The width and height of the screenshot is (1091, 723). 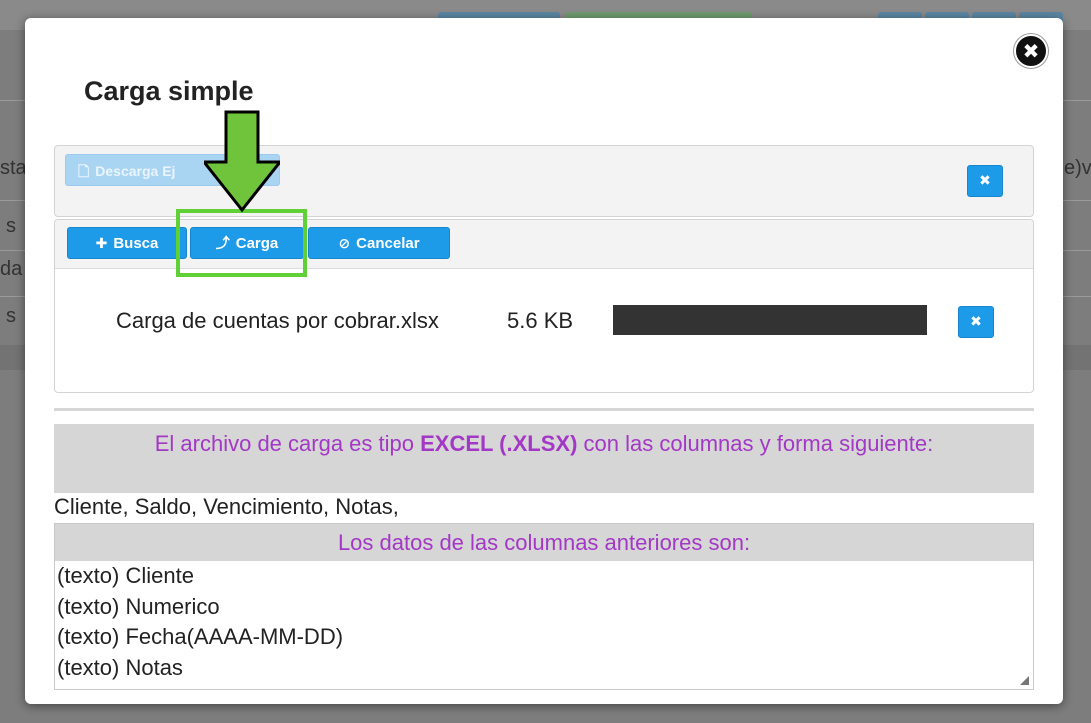 I want to click on columns-list: Cliente, Saldo, Vencimiento, Notas,, so click(x=226, y=506).